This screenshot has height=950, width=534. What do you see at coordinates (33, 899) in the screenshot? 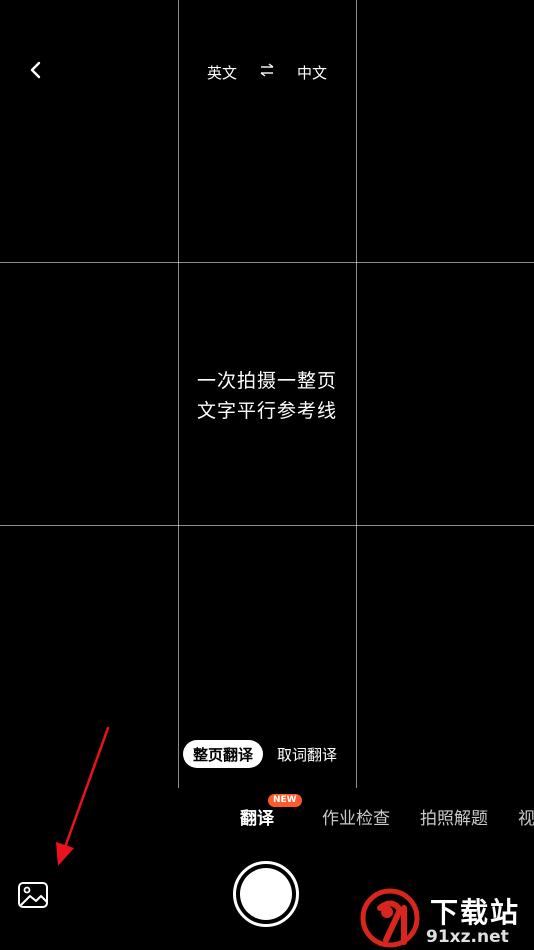
I see `image-icon` at bounding box center [33, 899].